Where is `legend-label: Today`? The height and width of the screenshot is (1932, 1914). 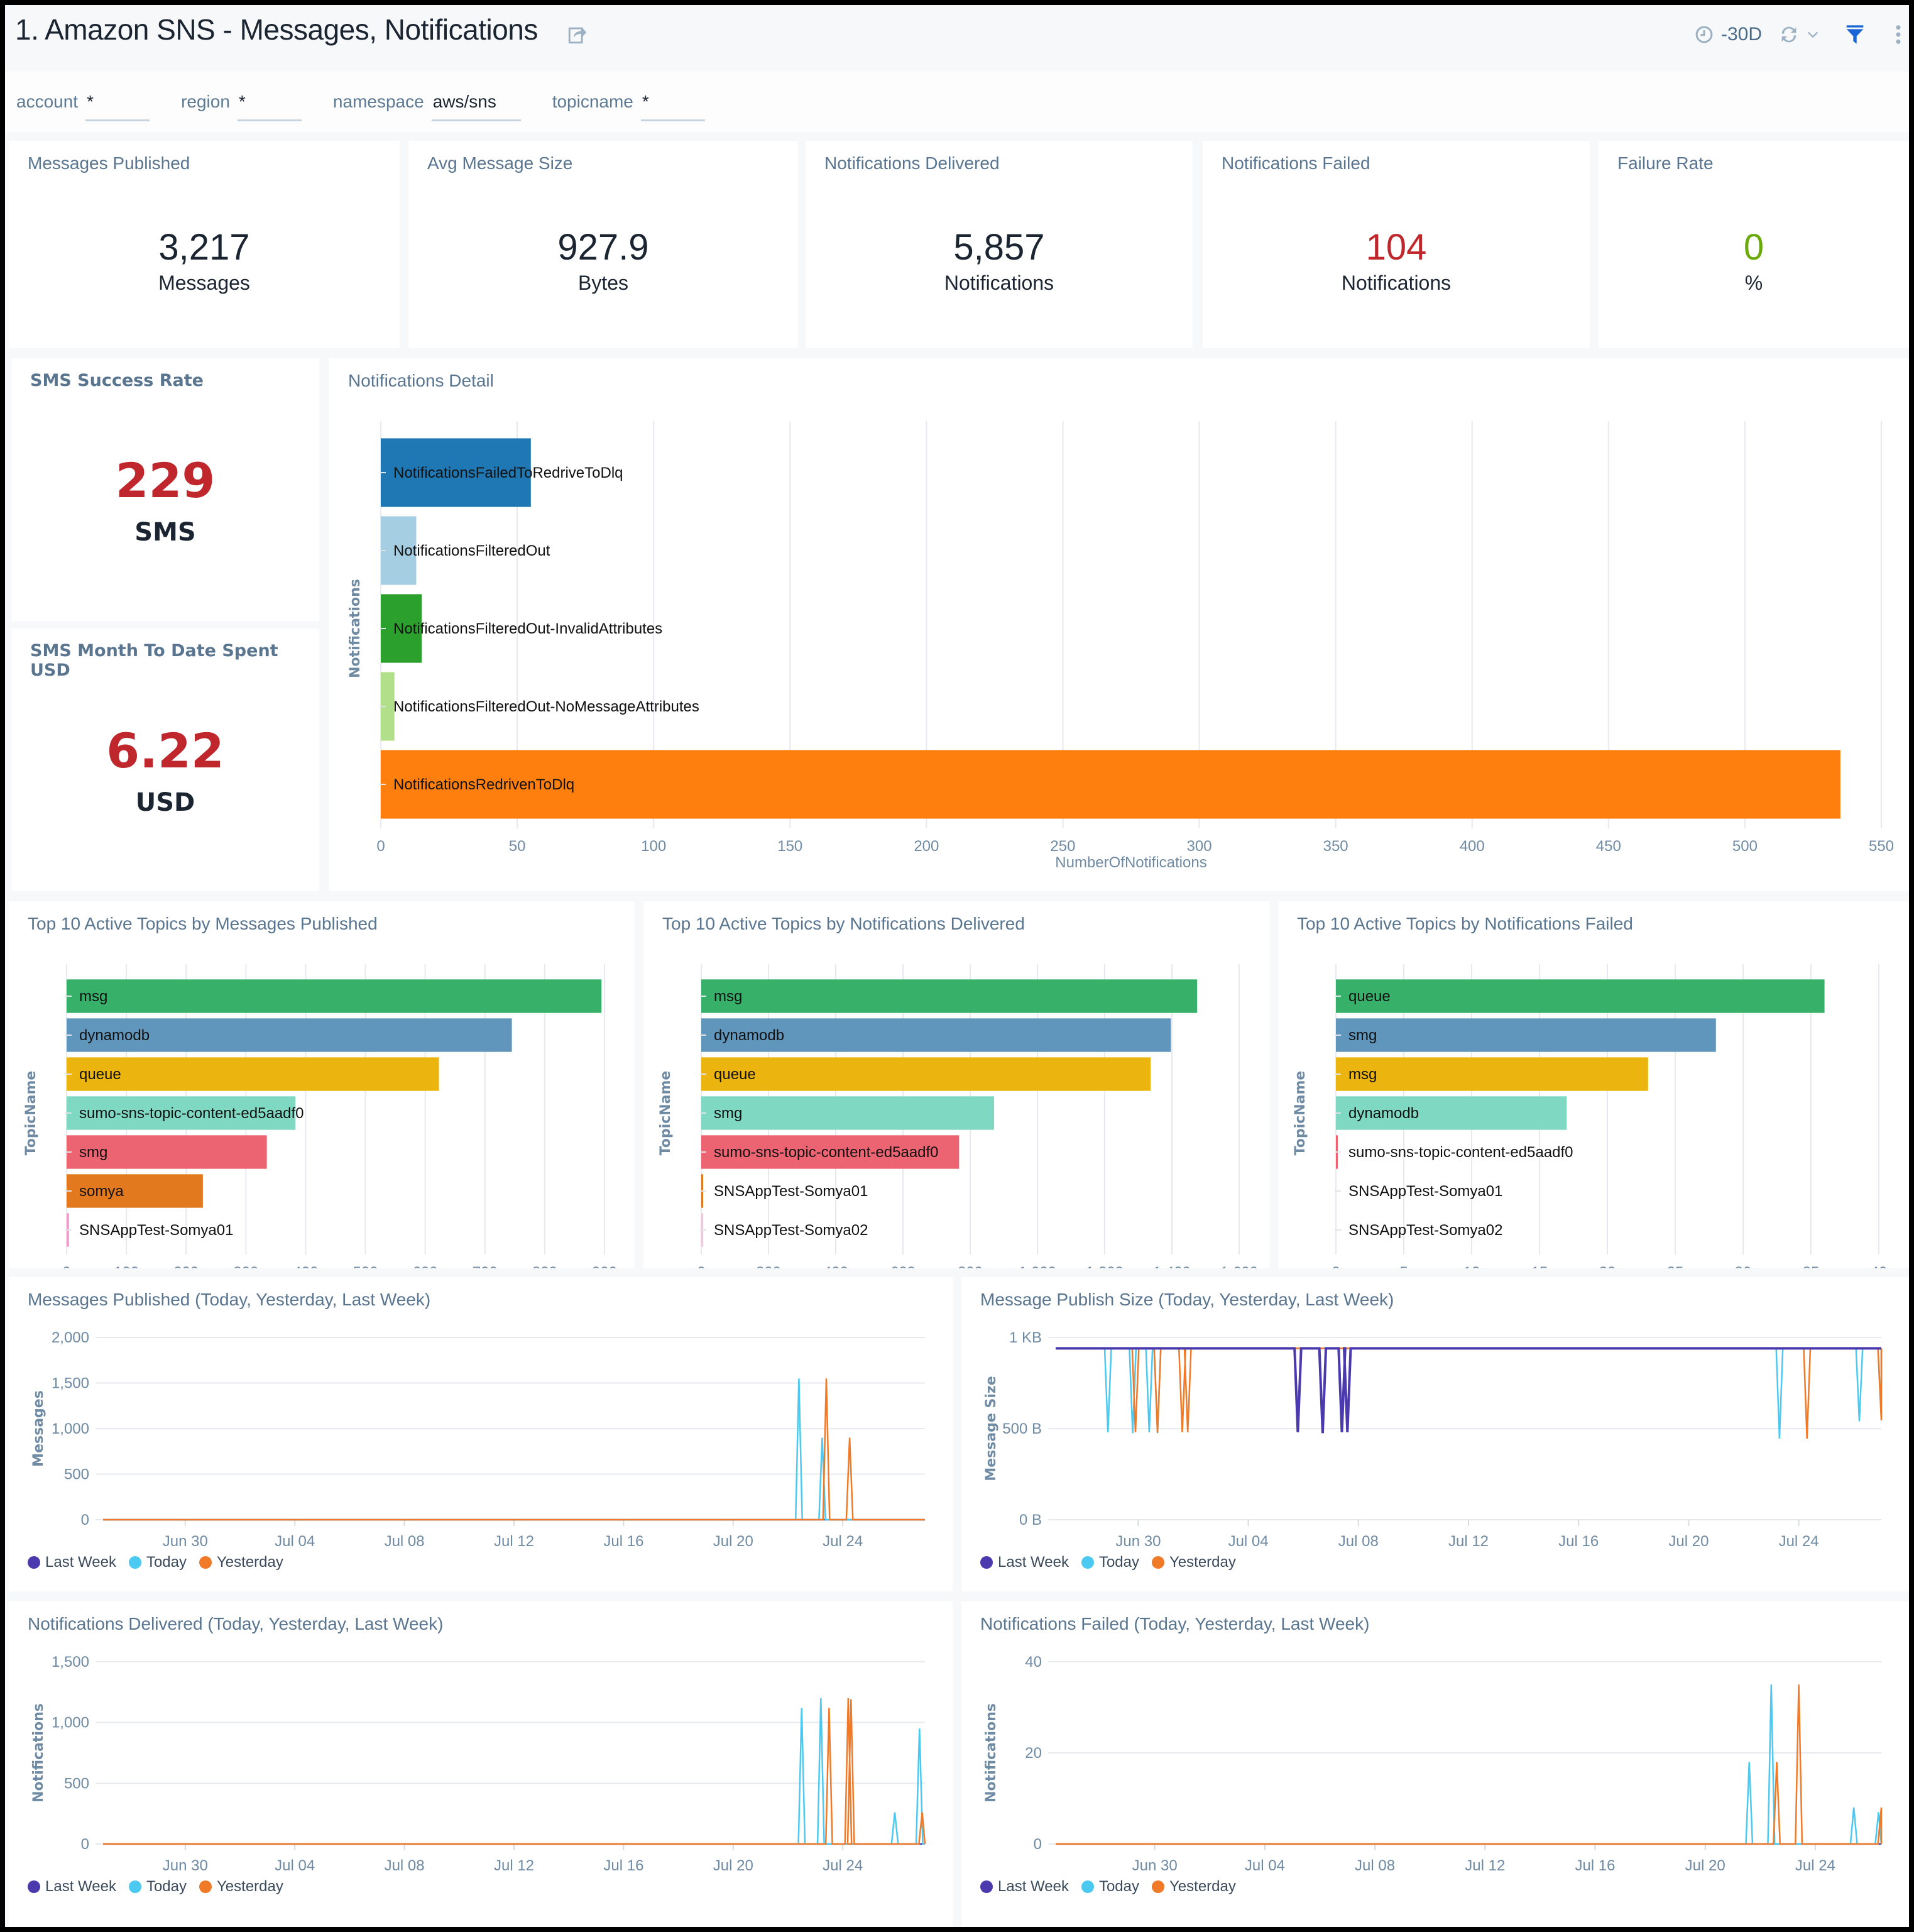
legend-label: Today is located at coordinates (166, 1562).